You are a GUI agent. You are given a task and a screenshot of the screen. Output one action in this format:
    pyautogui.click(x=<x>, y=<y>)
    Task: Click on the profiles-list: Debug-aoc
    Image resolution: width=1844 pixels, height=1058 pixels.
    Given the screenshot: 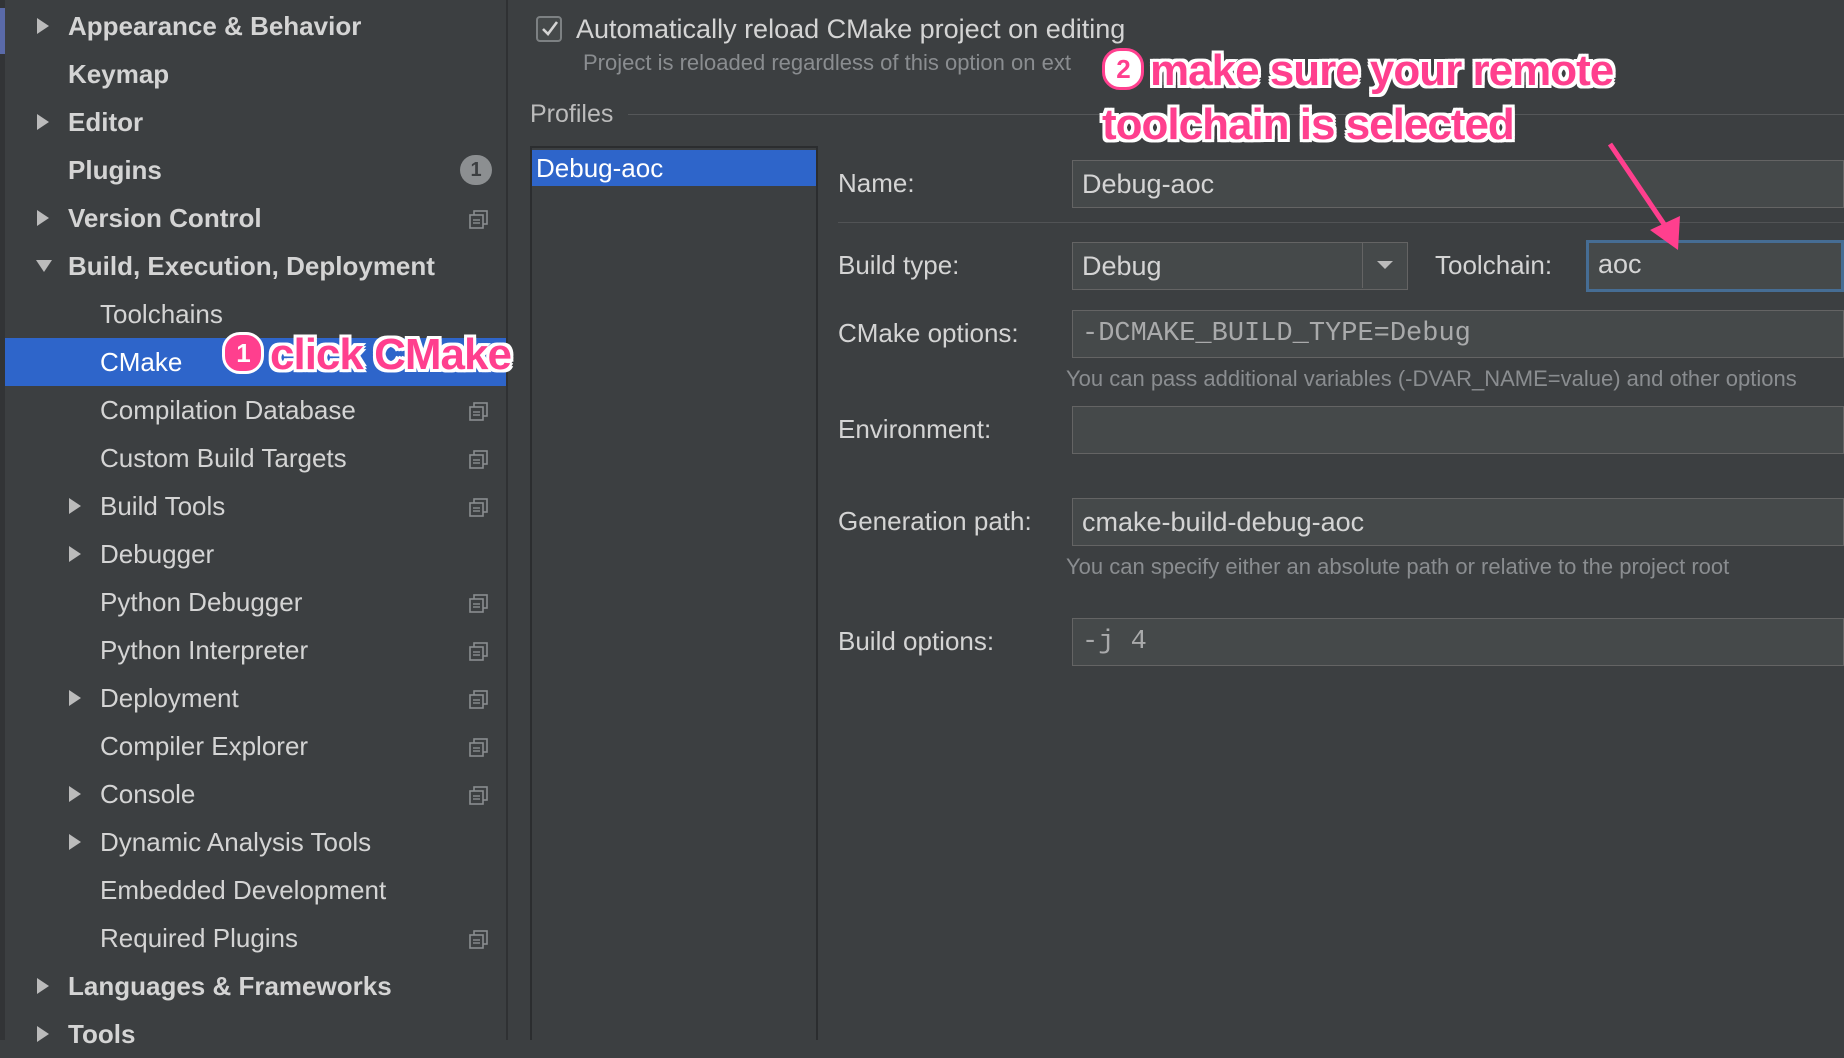 What is the action you would take?
    pyautogui.click(x=674, y=593)
    